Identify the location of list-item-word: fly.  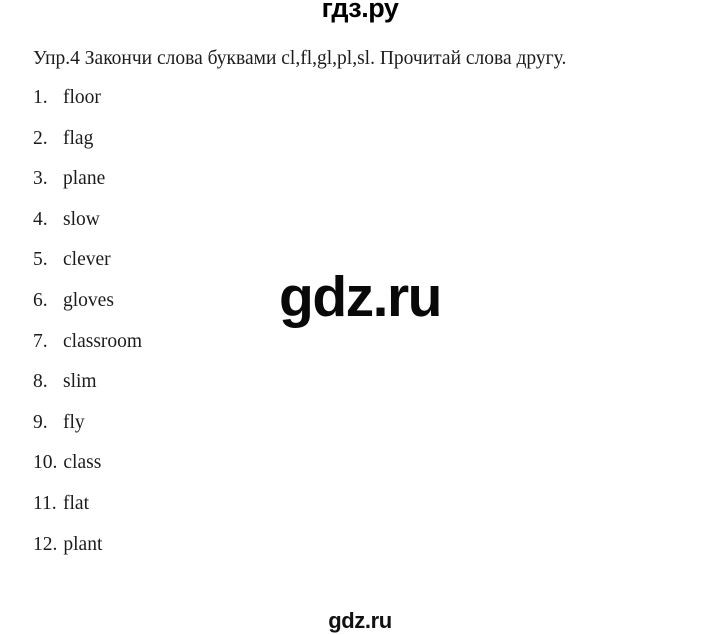
(74, 422).